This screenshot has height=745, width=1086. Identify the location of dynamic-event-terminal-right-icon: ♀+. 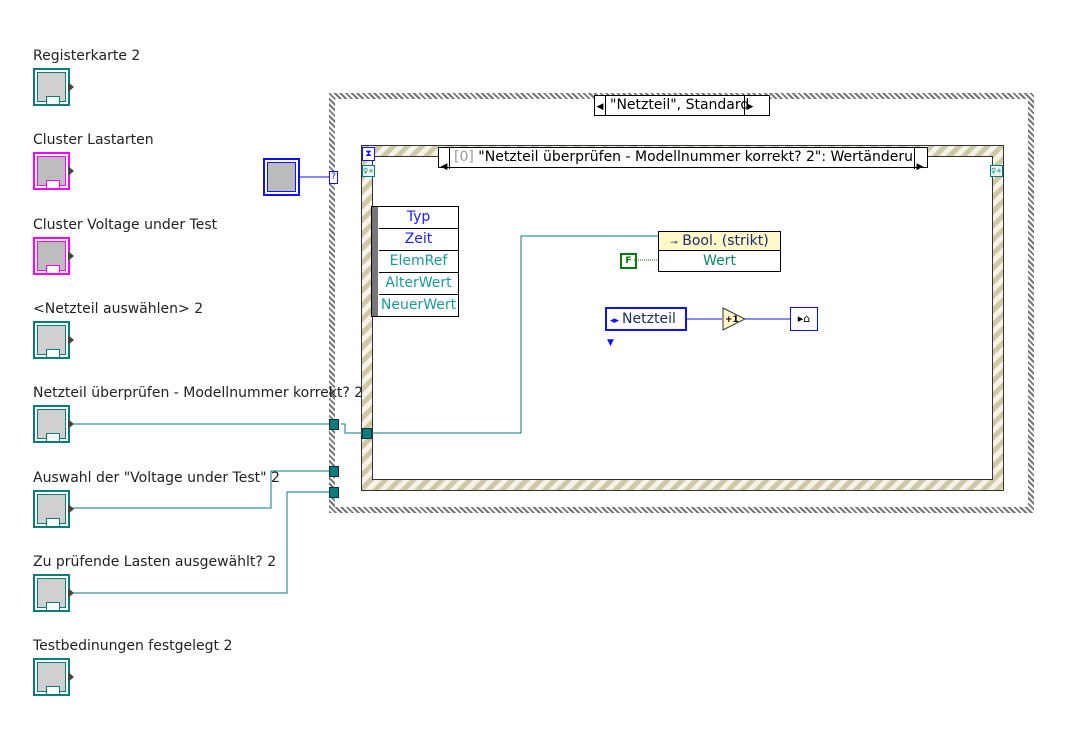
(996, 171).